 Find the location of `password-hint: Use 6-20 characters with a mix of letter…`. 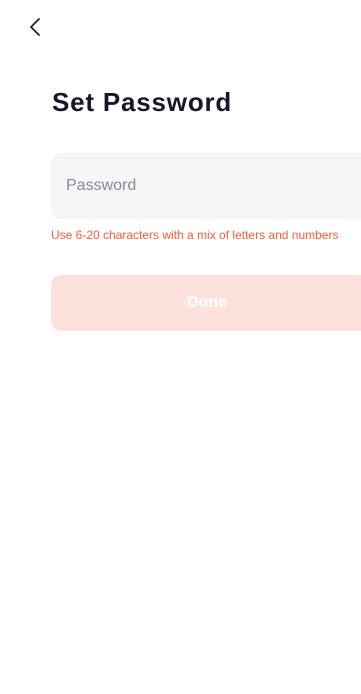

password-hint: Use 6-20 characters with a mix of letter… is located at coordinates (195, 235).